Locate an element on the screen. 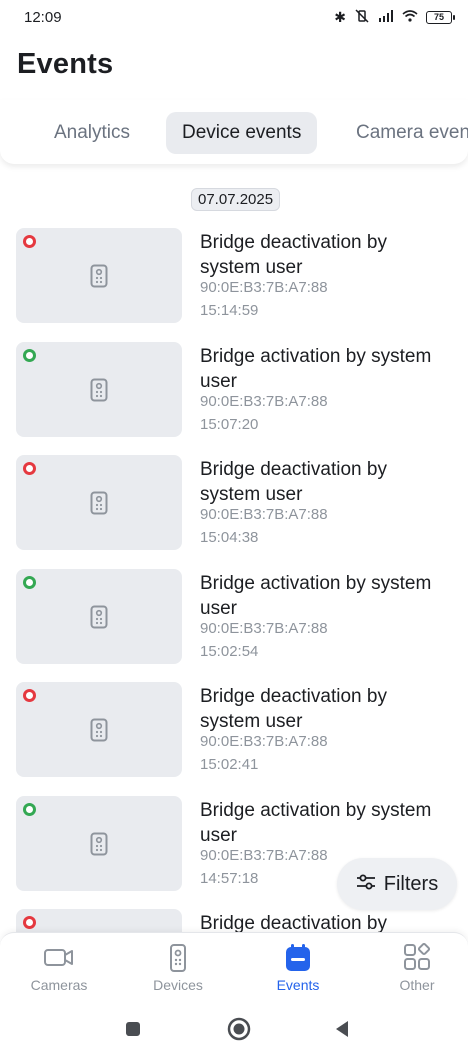 This screenshot has height=1053, width=468. status-icons: ✱ 75 is located at coordinates (394, 17).